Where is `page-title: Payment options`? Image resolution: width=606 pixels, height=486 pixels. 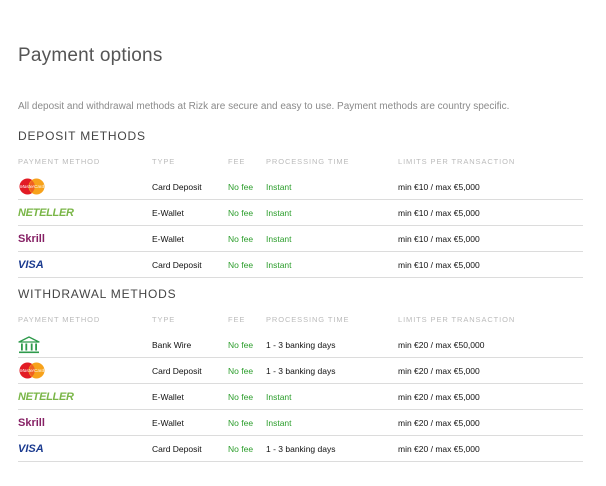
page-title: Payment options is located at coordinates (90, 55).